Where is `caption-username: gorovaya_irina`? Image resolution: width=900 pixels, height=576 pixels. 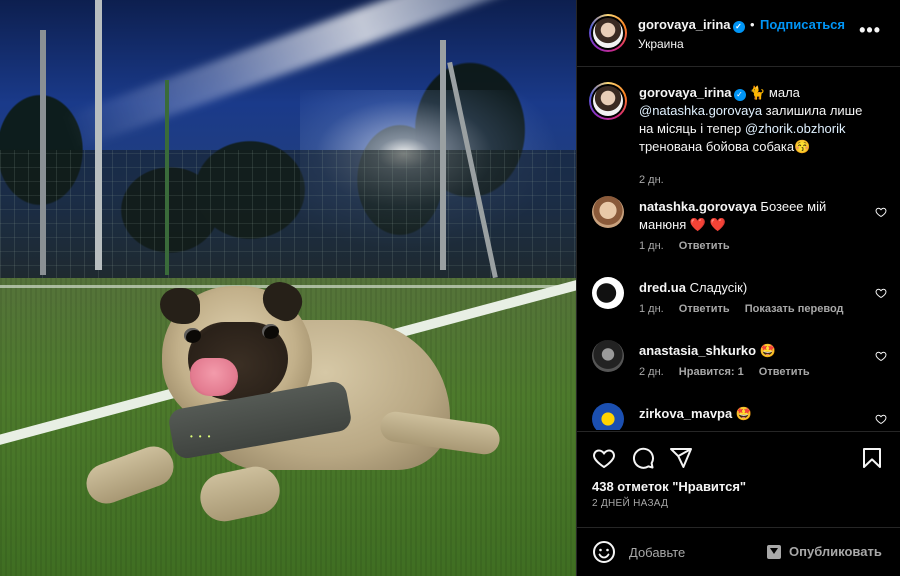 caption-username: gorovaya_irina is located at coordinates (685, 92).